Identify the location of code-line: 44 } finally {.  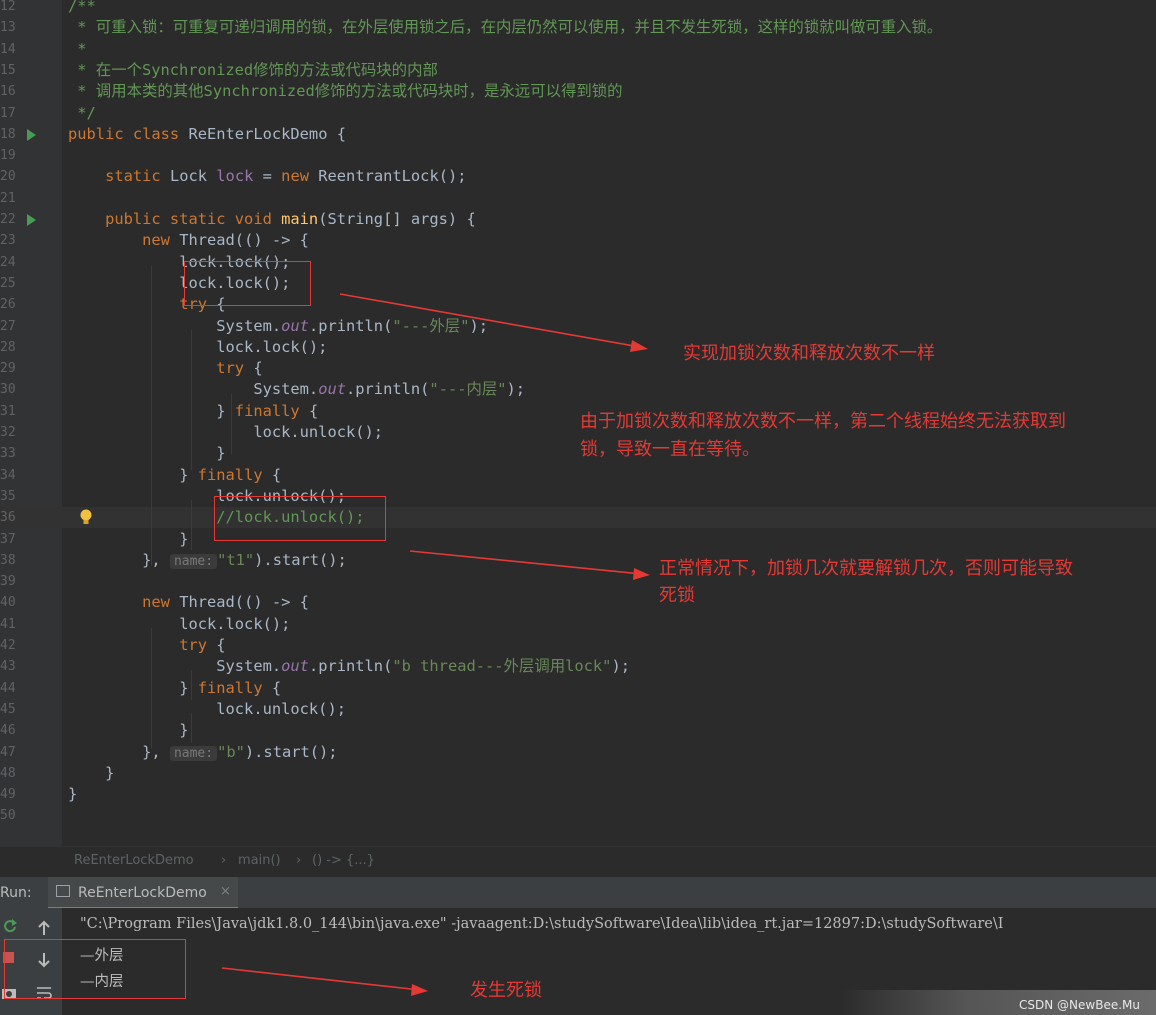
(578, 688).